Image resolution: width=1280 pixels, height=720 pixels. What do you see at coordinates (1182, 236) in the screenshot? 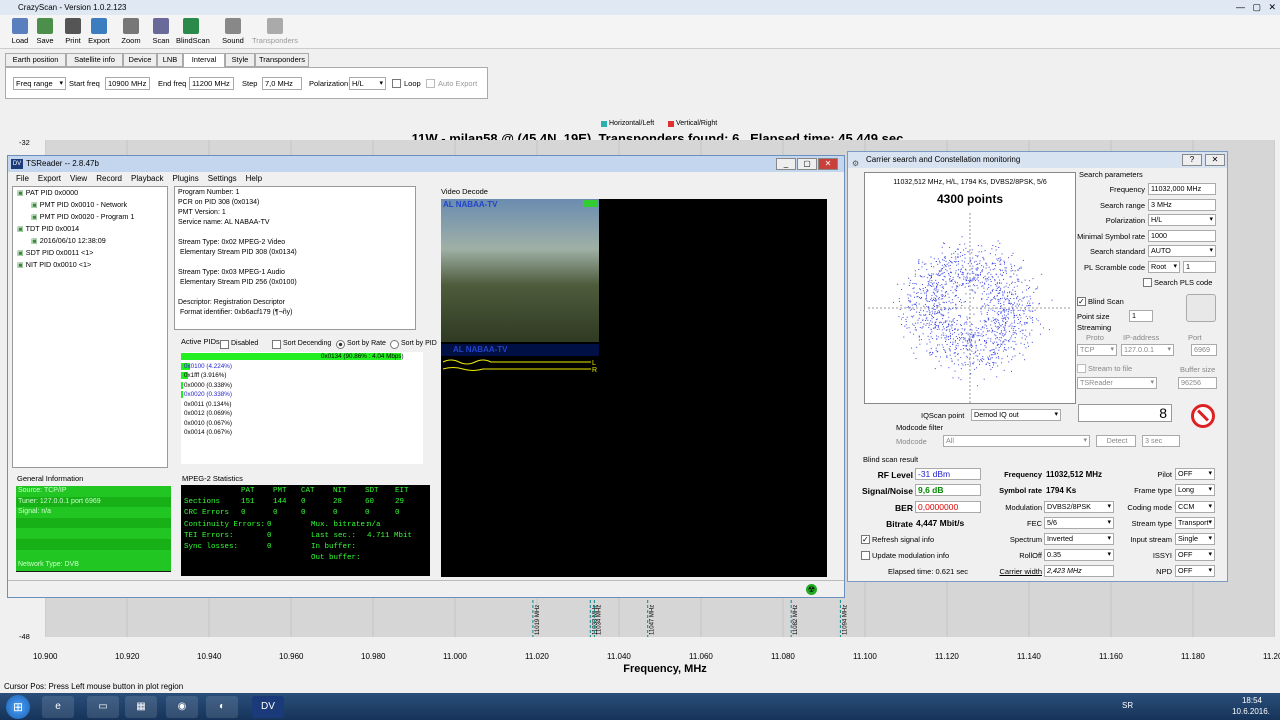
I see `min-symbol-rate-input: 1000` at bounding box center [1182, 236].